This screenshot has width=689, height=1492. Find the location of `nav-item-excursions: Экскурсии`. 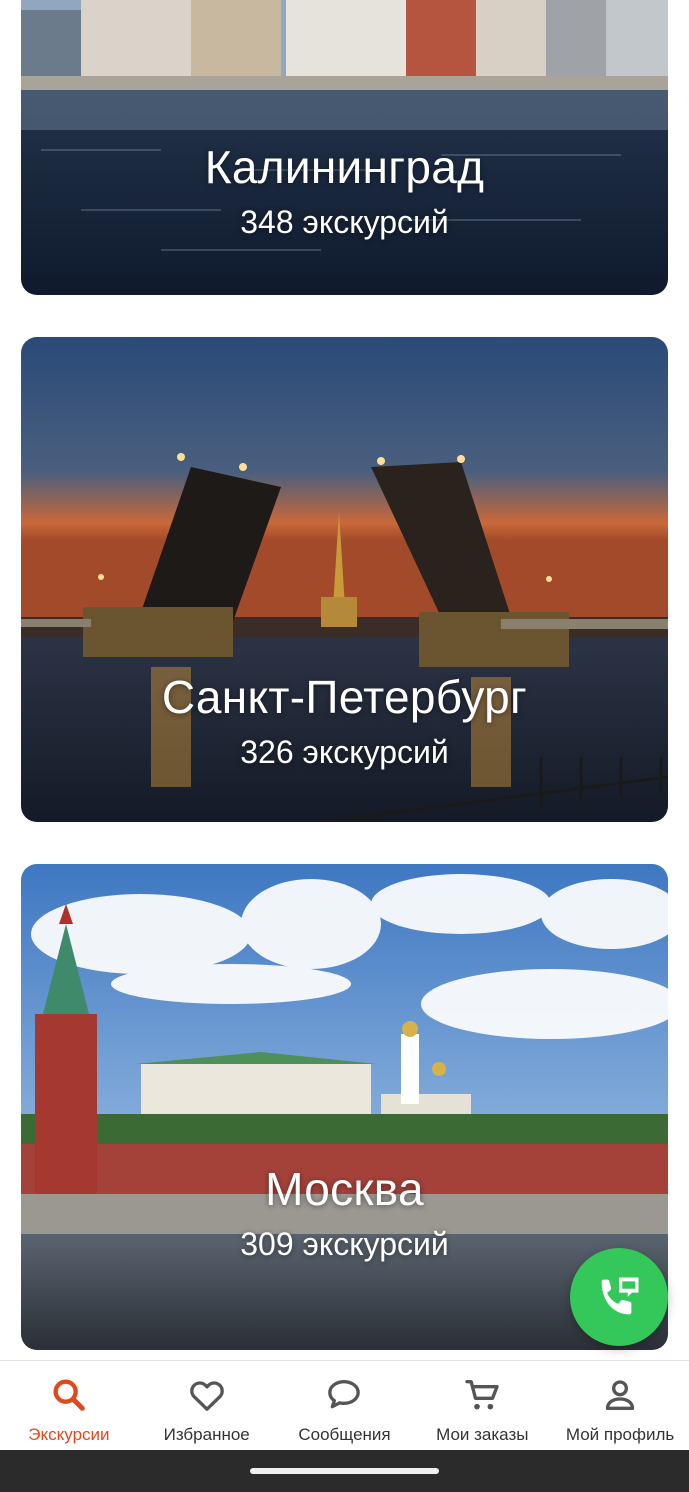

nav-item-excursions: Экскурсии is located at coordinates (69, 1405).